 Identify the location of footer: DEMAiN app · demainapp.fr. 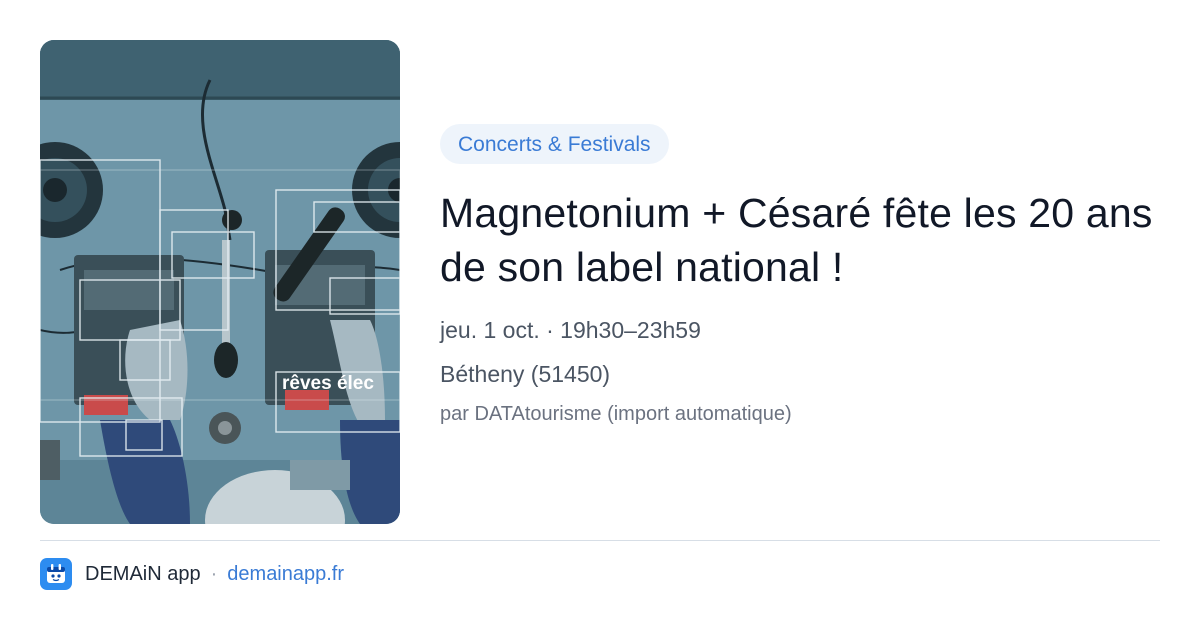
(192, 574).